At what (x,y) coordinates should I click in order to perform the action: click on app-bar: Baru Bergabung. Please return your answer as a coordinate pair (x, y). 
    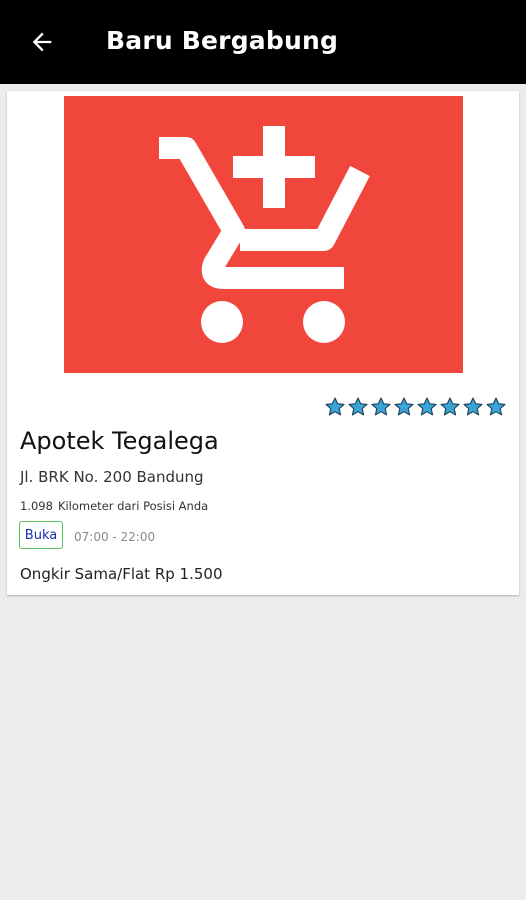
    Looking at the image, I should click on (263, 42).